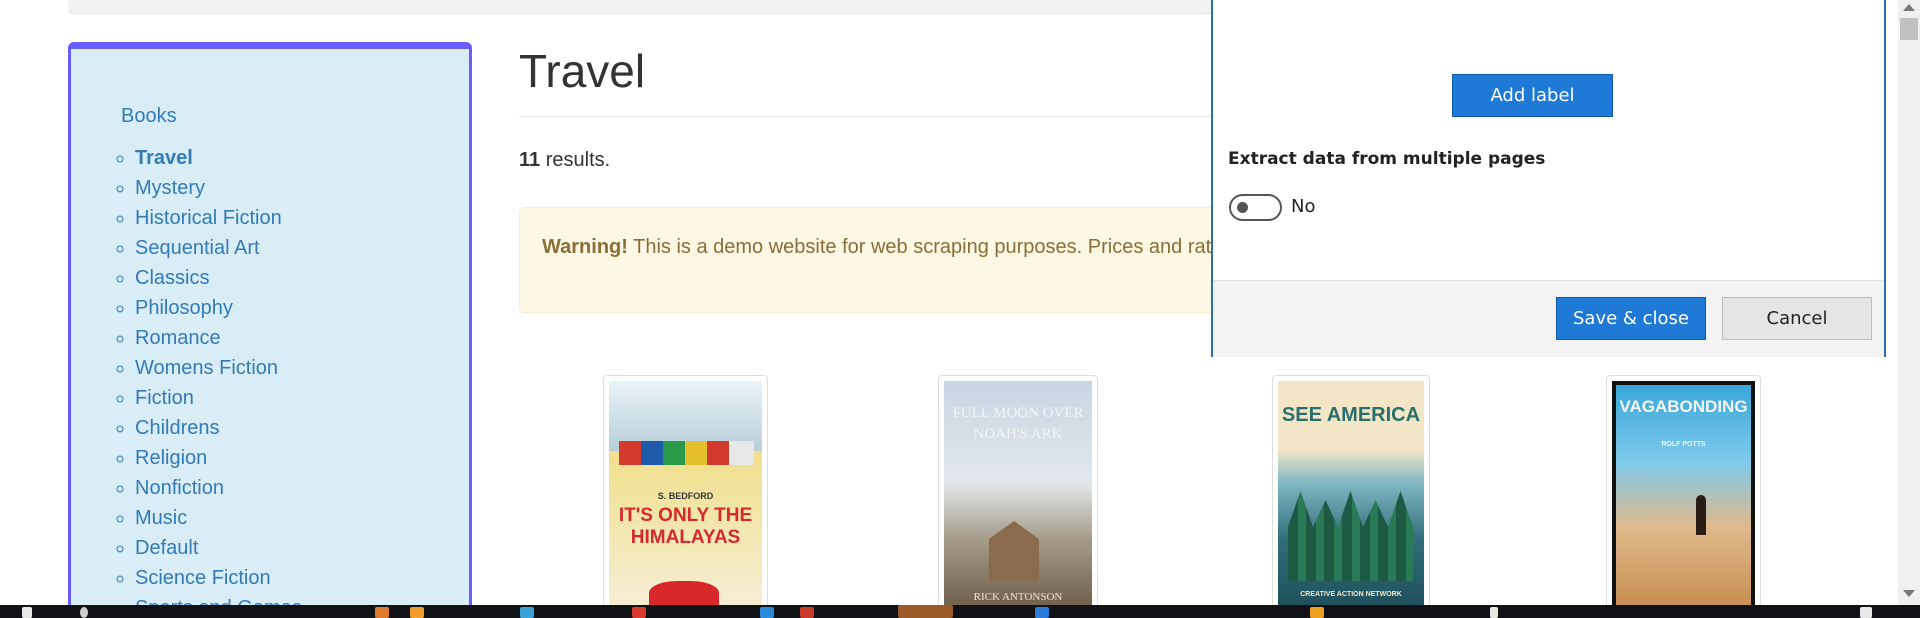 The height and width of the screenshot is (618, 1920). Describe the element at coordinates (1797, 318) in the screenshot. I see `cancel-button: Cancel` at that location.